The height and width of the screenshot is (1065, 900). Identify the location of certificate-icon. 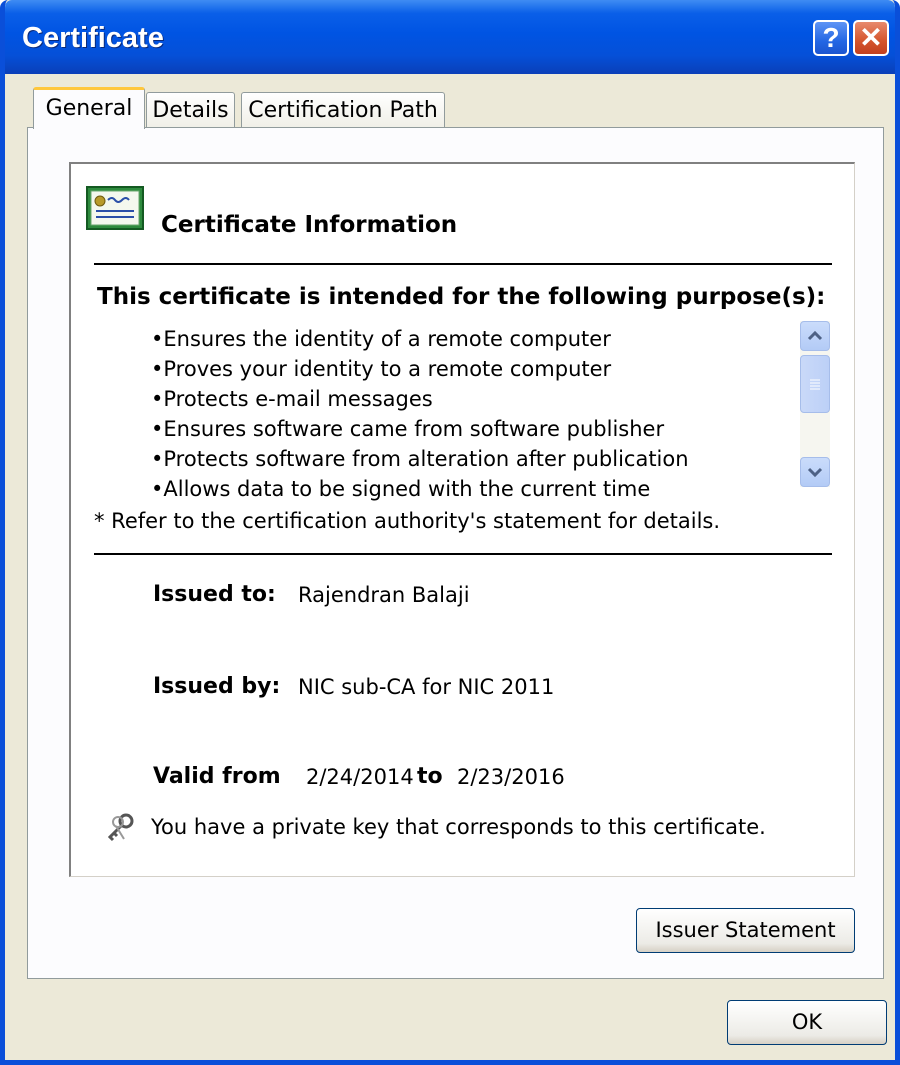
(115, 208).